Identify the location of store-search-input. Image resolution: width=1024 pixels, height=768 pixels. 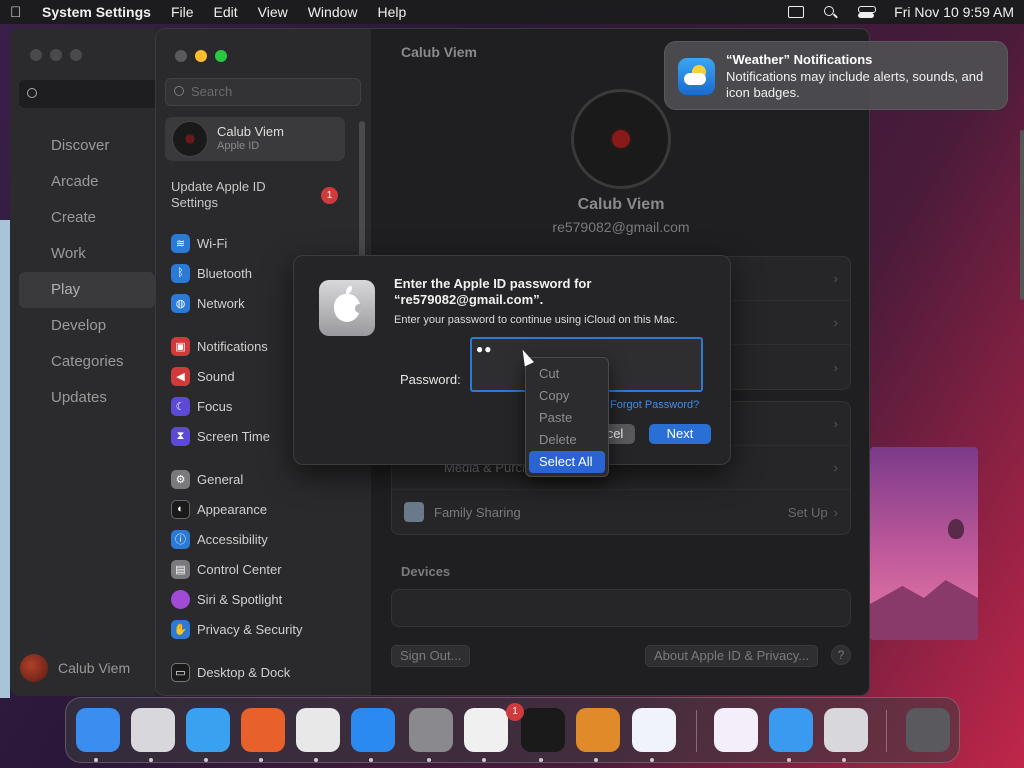
(89, 94).